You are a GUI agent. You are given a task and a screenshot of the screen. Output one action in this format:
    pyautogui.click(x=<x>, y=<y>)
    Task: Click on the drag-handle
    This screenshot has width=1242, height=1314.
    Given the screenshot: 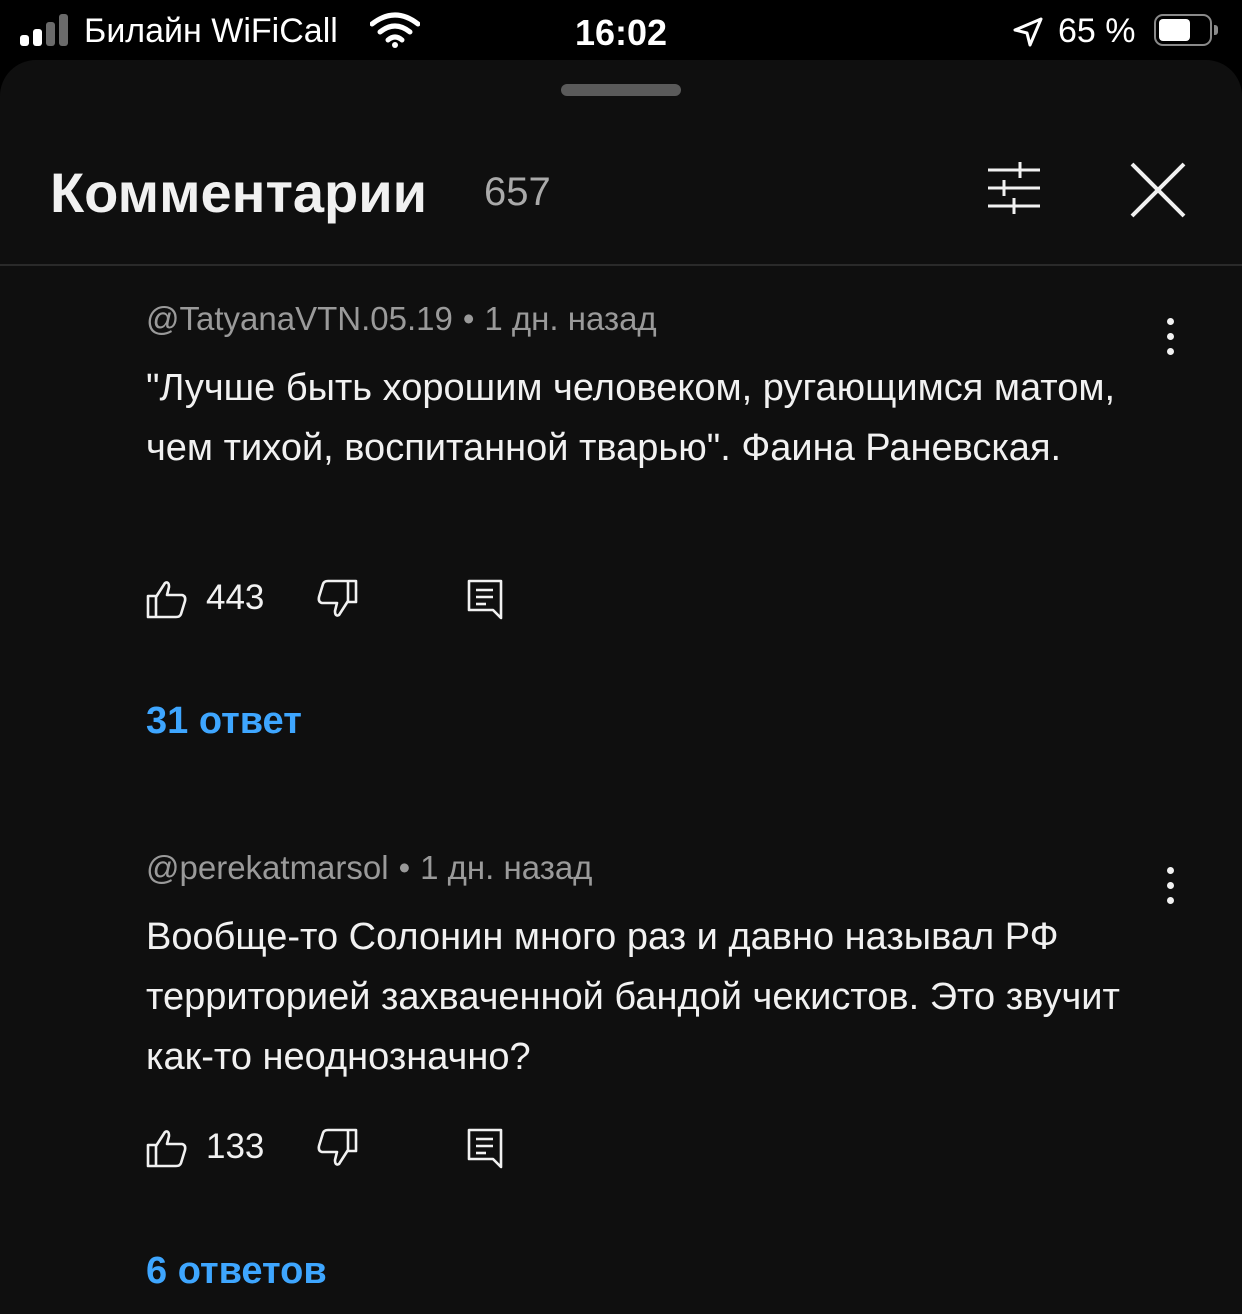 What is the action you would take?
    pyautogui.click(x=621, y=90)
    